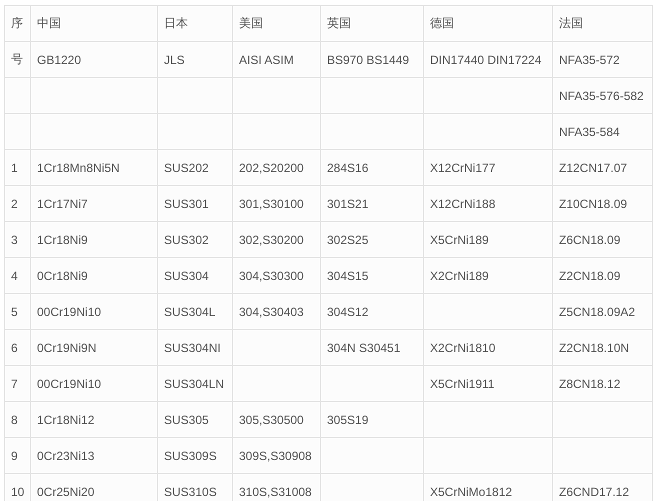 The width and height of the screenshot is (667, 501). Describe the element at coordinates (266, 59) in the screenshot. I see `table-cell-text: AISI ASIM` at that location.